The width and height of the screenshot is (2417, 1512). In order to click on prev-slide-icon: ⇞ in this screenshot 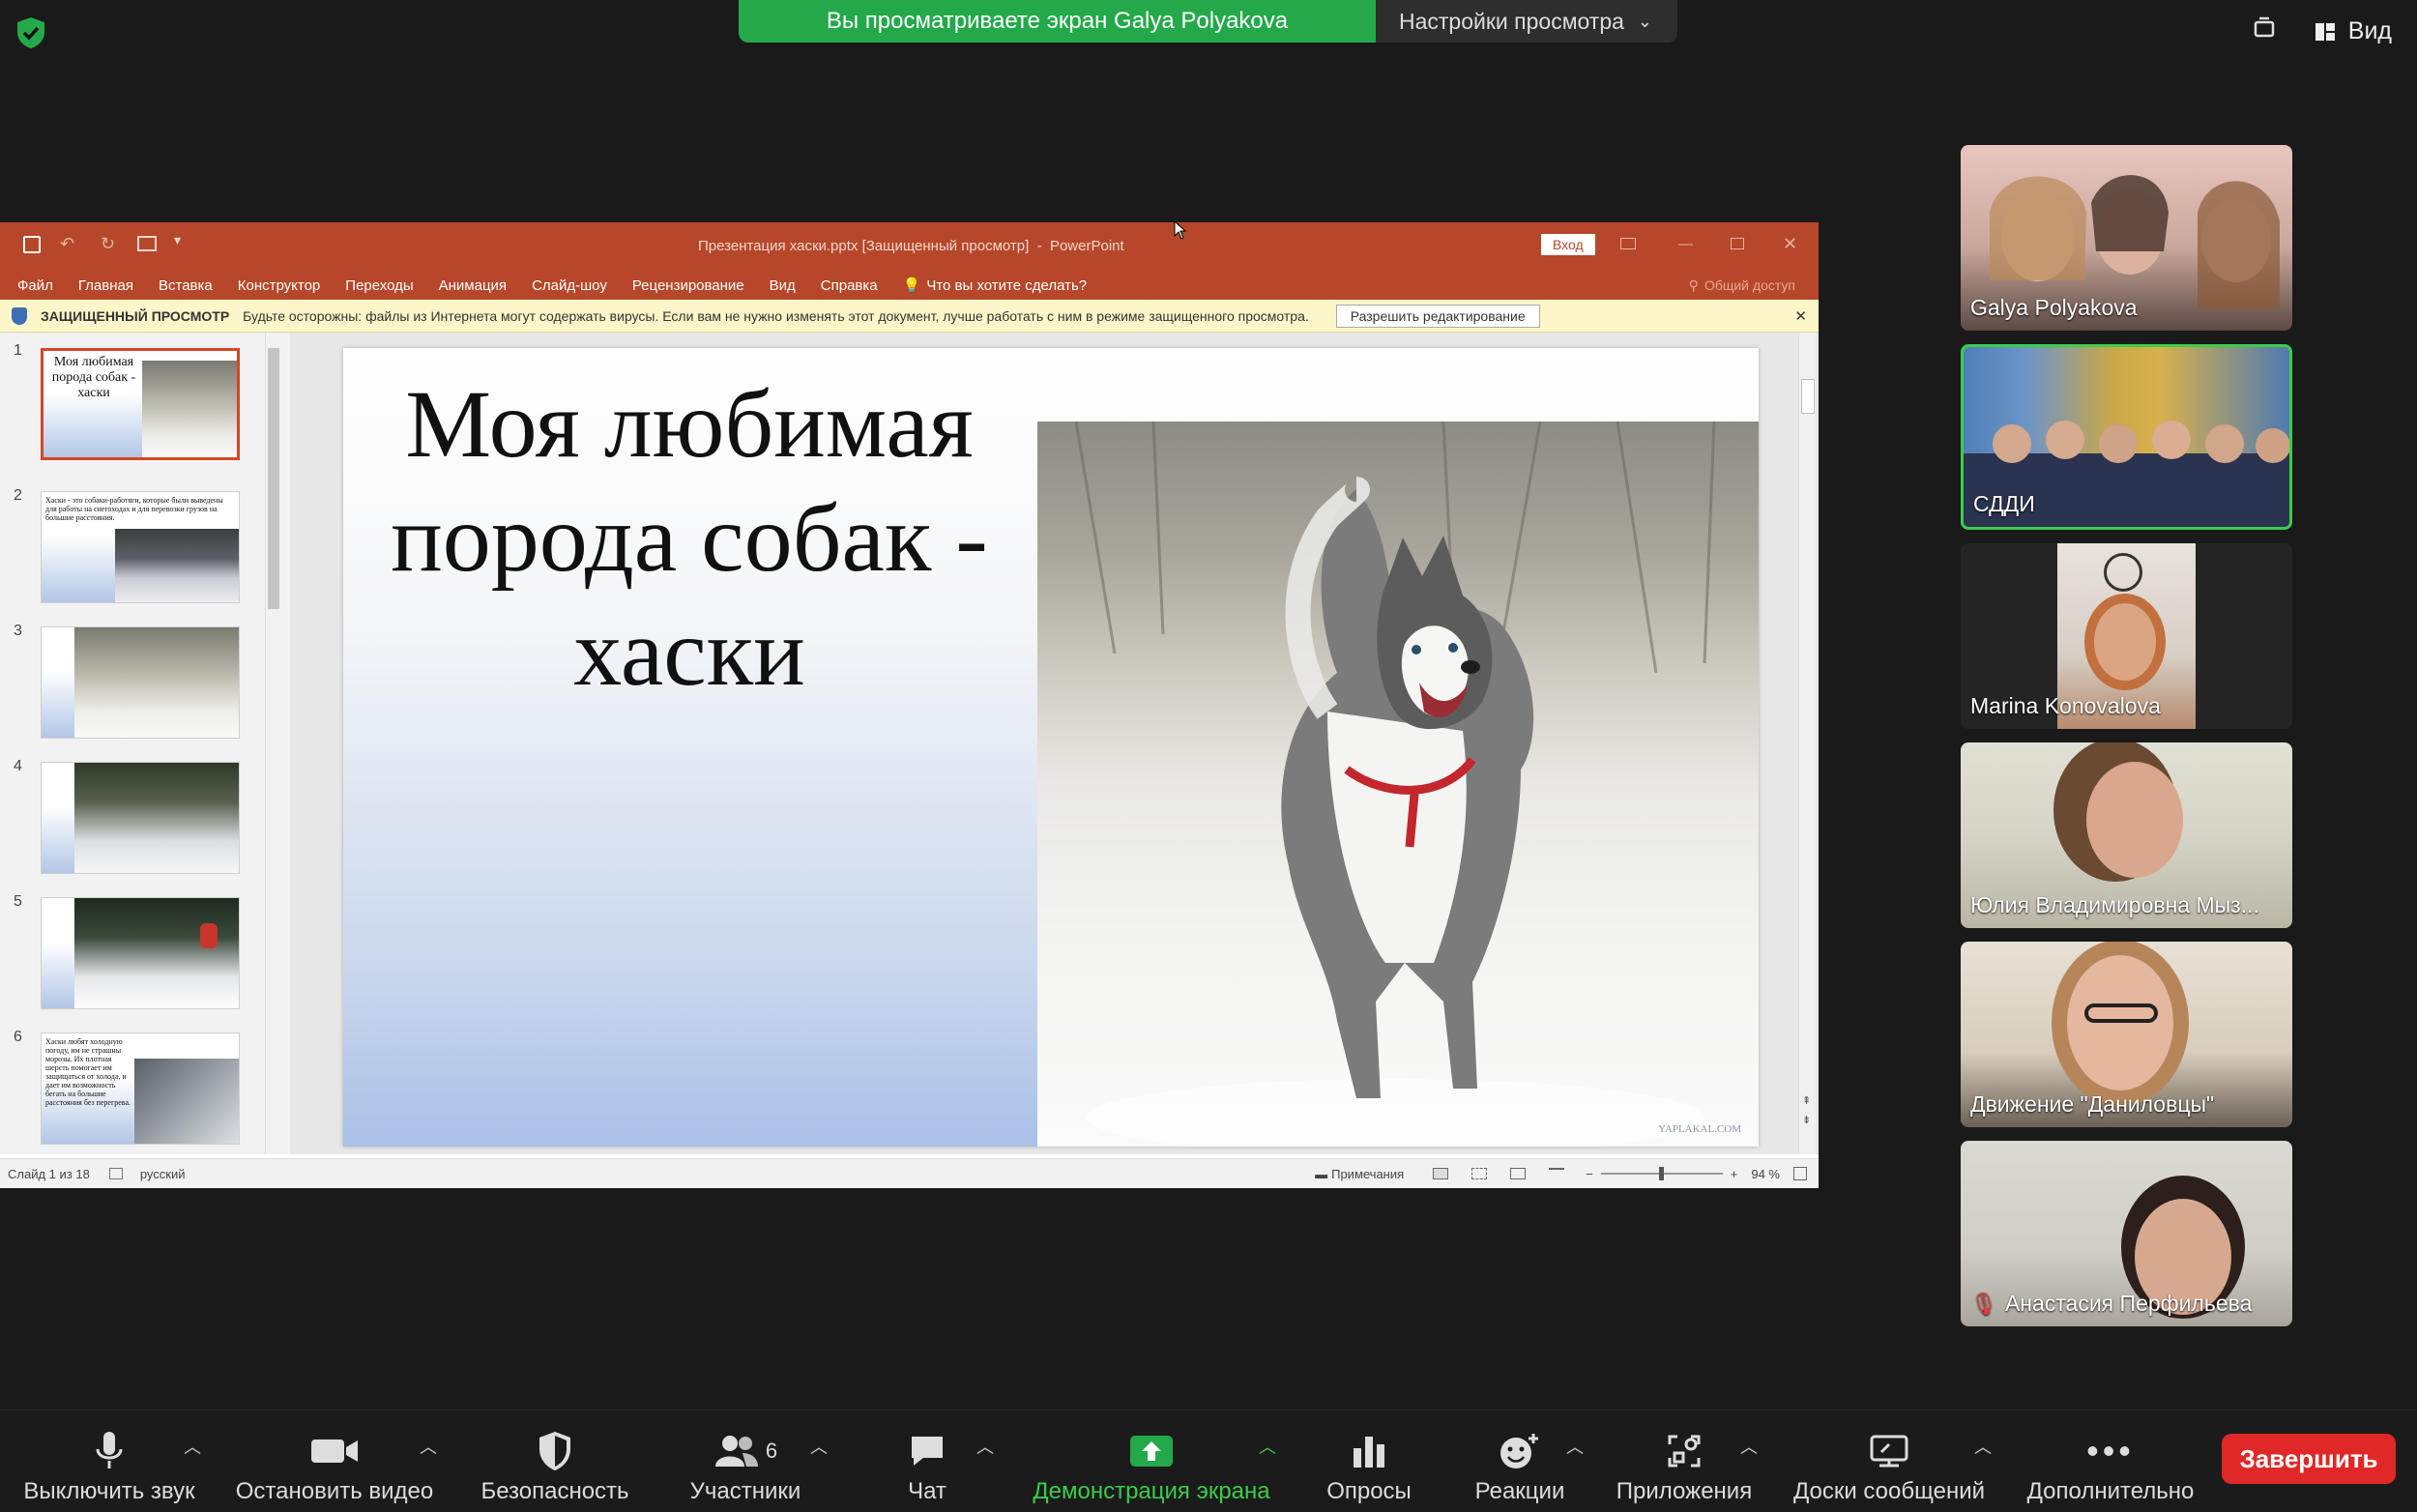, I will do `click(1806, 1100)`.